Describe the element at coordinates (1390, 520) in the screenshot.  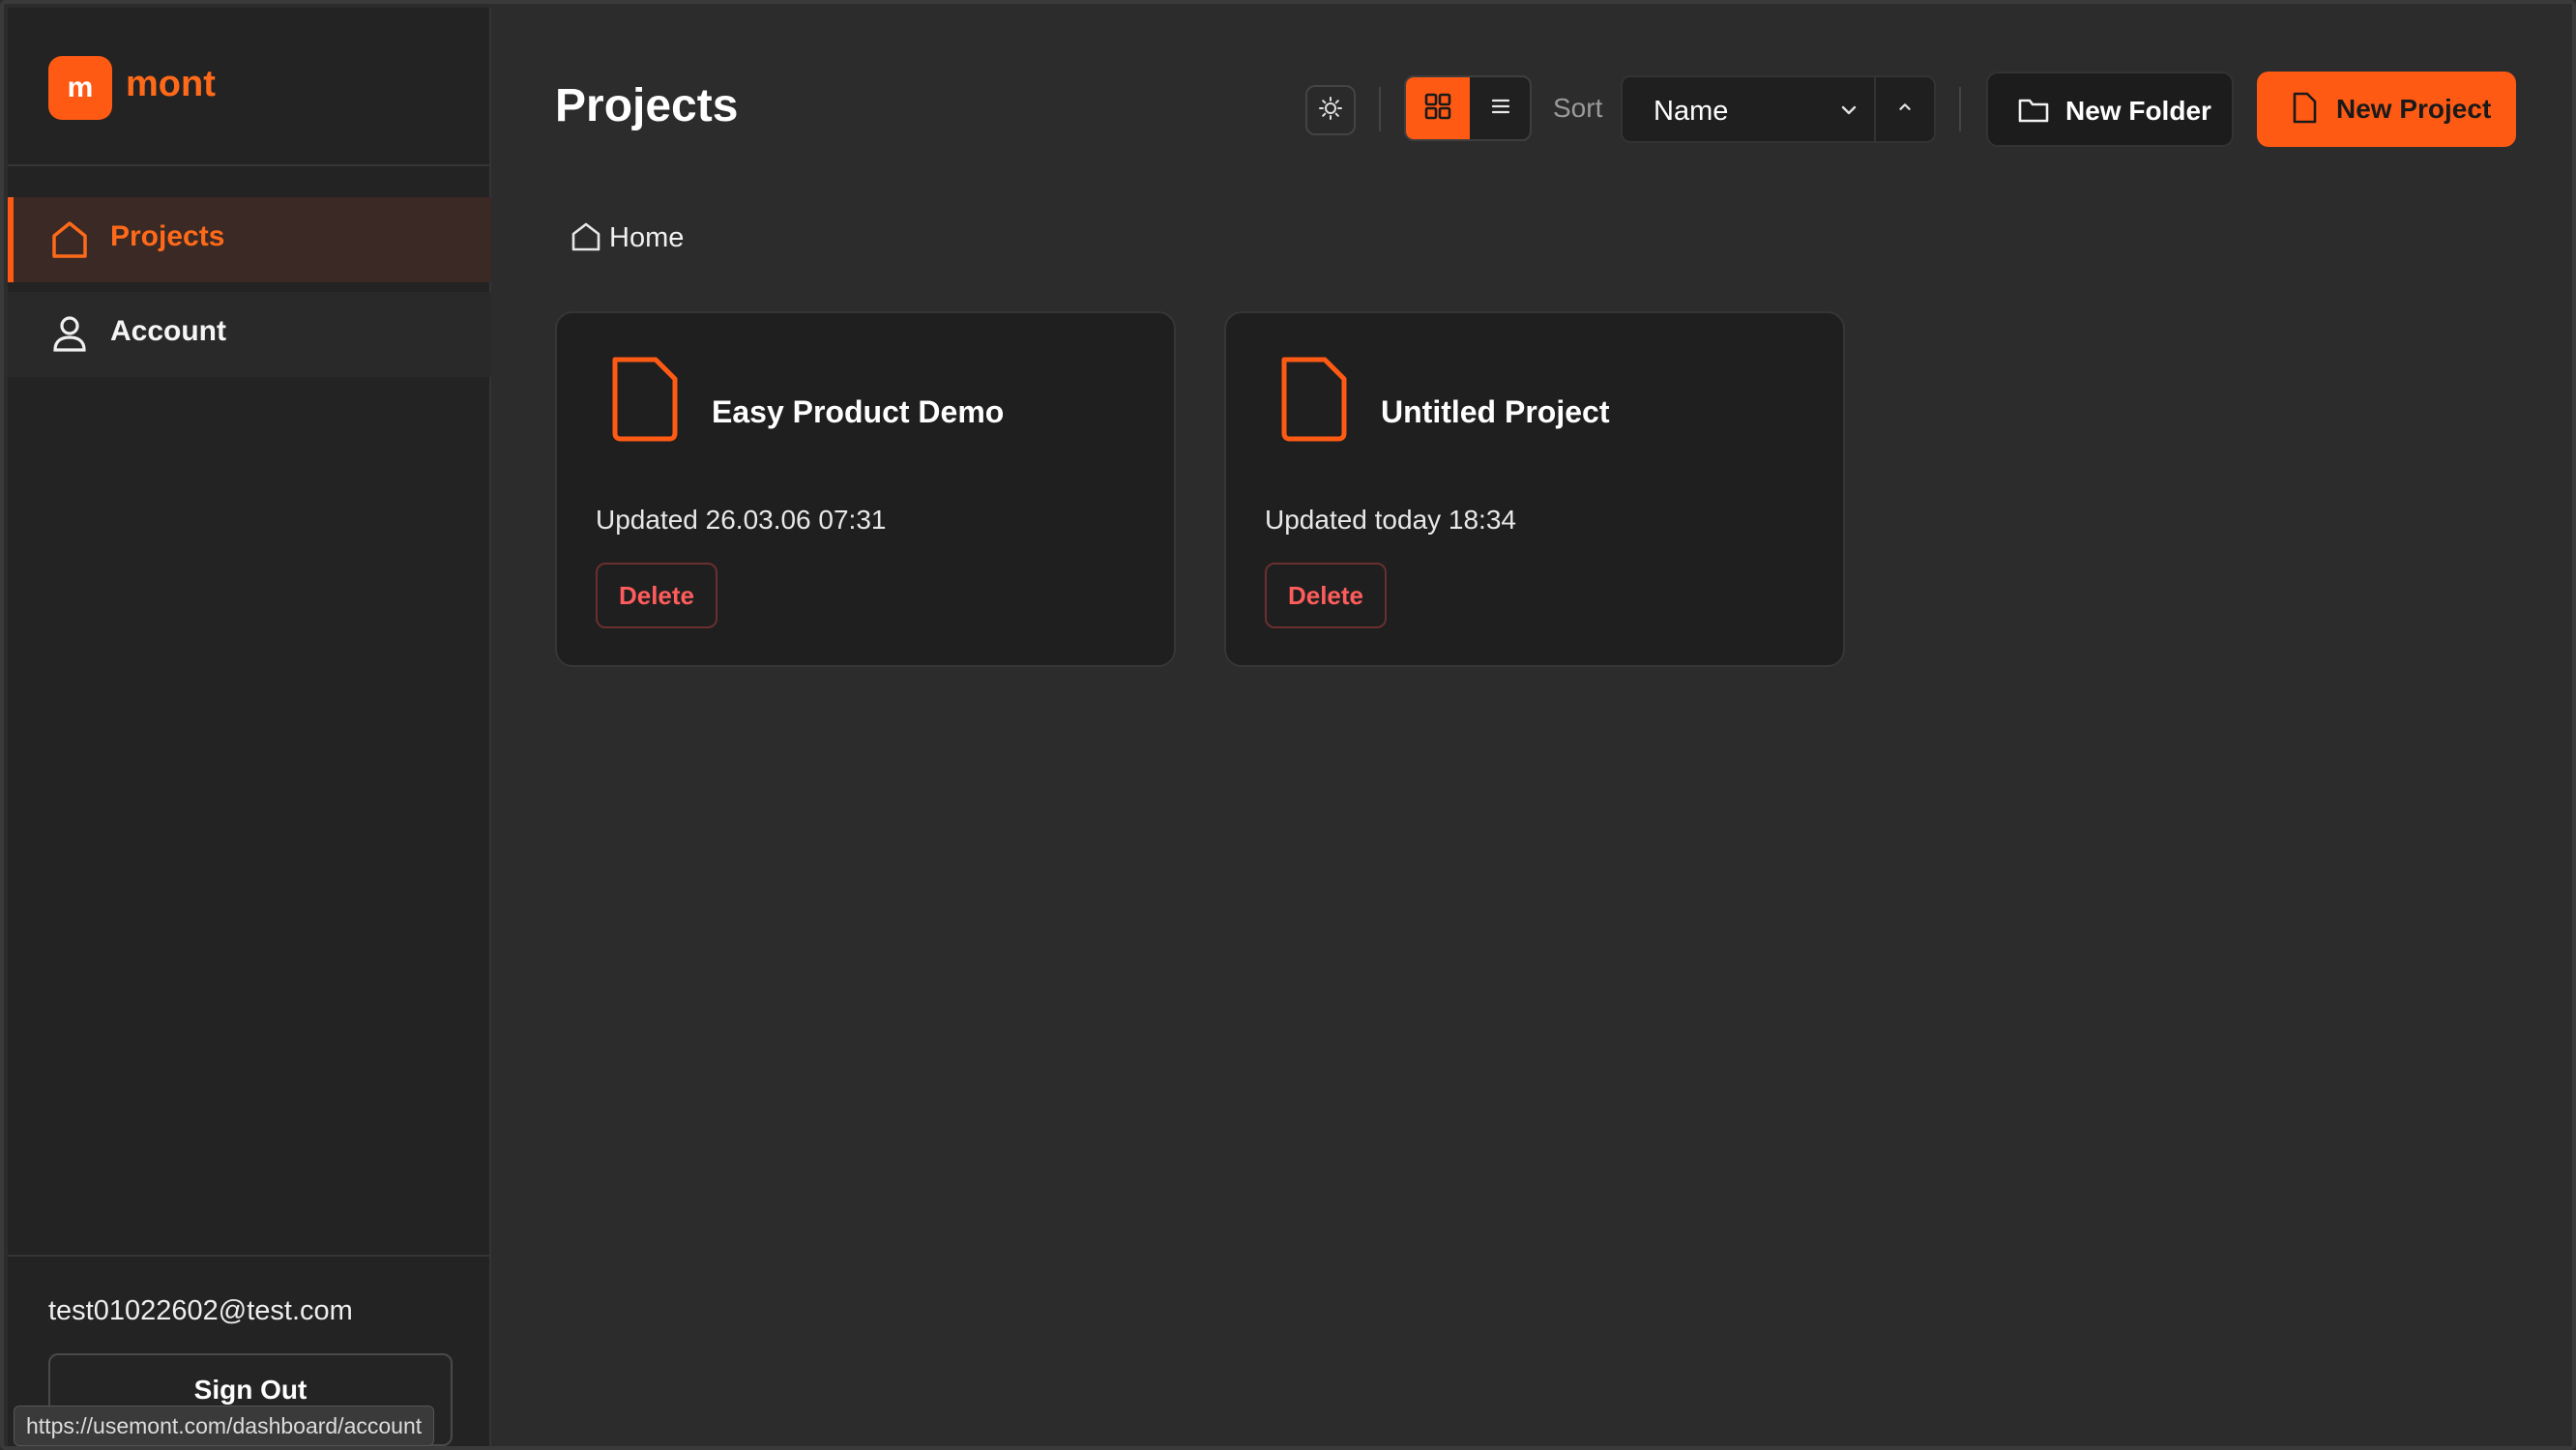
I see `project-updated: Updated today 18:34` at that location.